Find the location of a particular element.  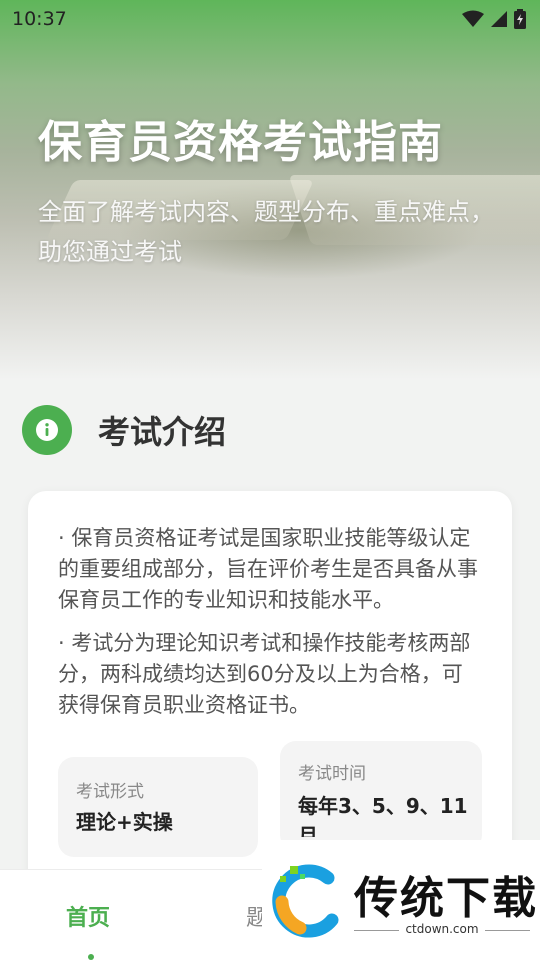

info-icon is located at coordinates (47, 430).